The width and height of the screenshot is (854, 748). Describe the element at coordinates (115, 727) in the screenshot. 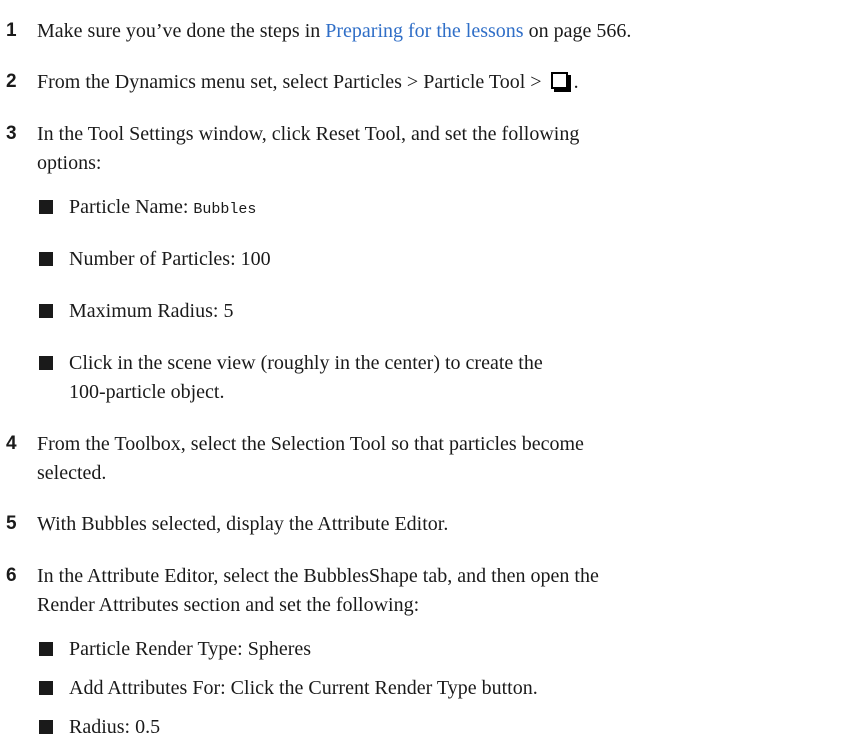

I see `bullet-text: Radius: 0.5` at that location.